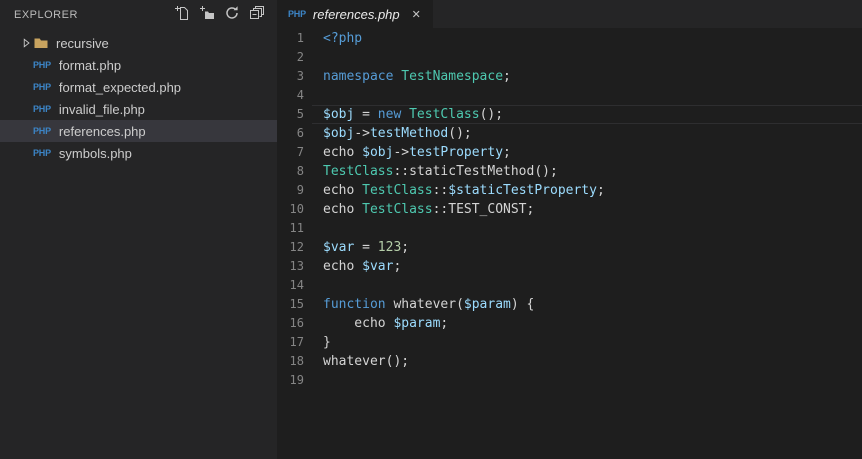 This screenshot has height=459, width=862. Describe the element at coordinates (290, 342) in the screenshot. I see `line-number: 17` at that location.